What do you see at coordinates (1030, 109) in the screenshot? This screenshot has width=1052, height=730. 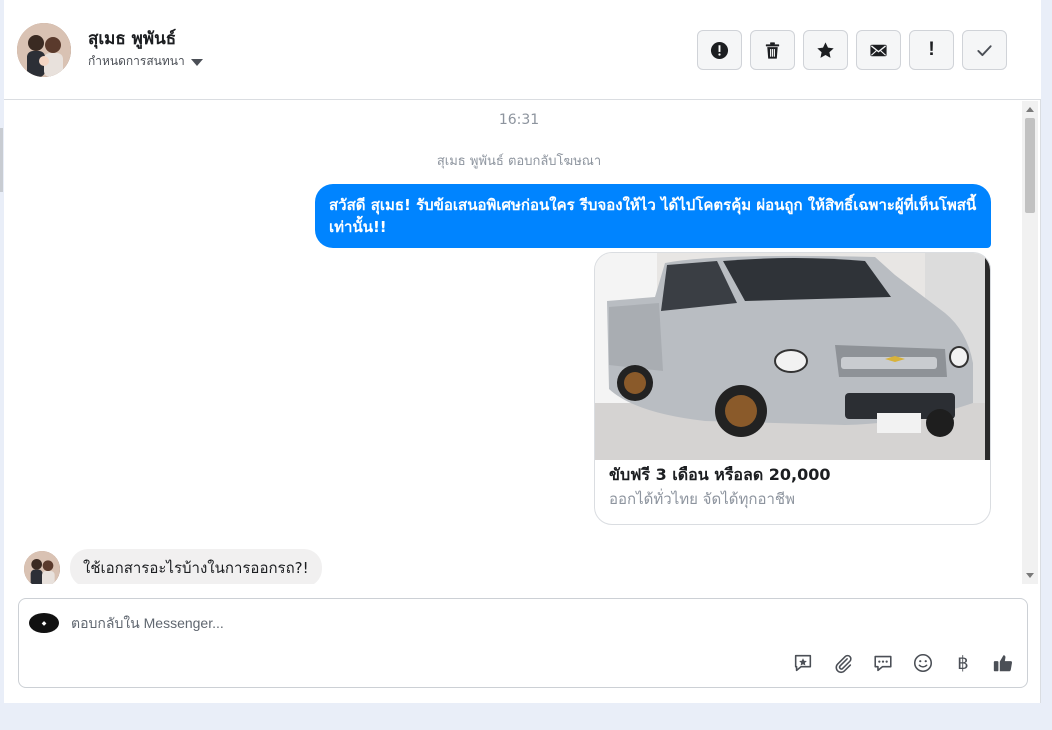 I see `scroll-up-arrow-icon` at bounding box center [1030, 109].